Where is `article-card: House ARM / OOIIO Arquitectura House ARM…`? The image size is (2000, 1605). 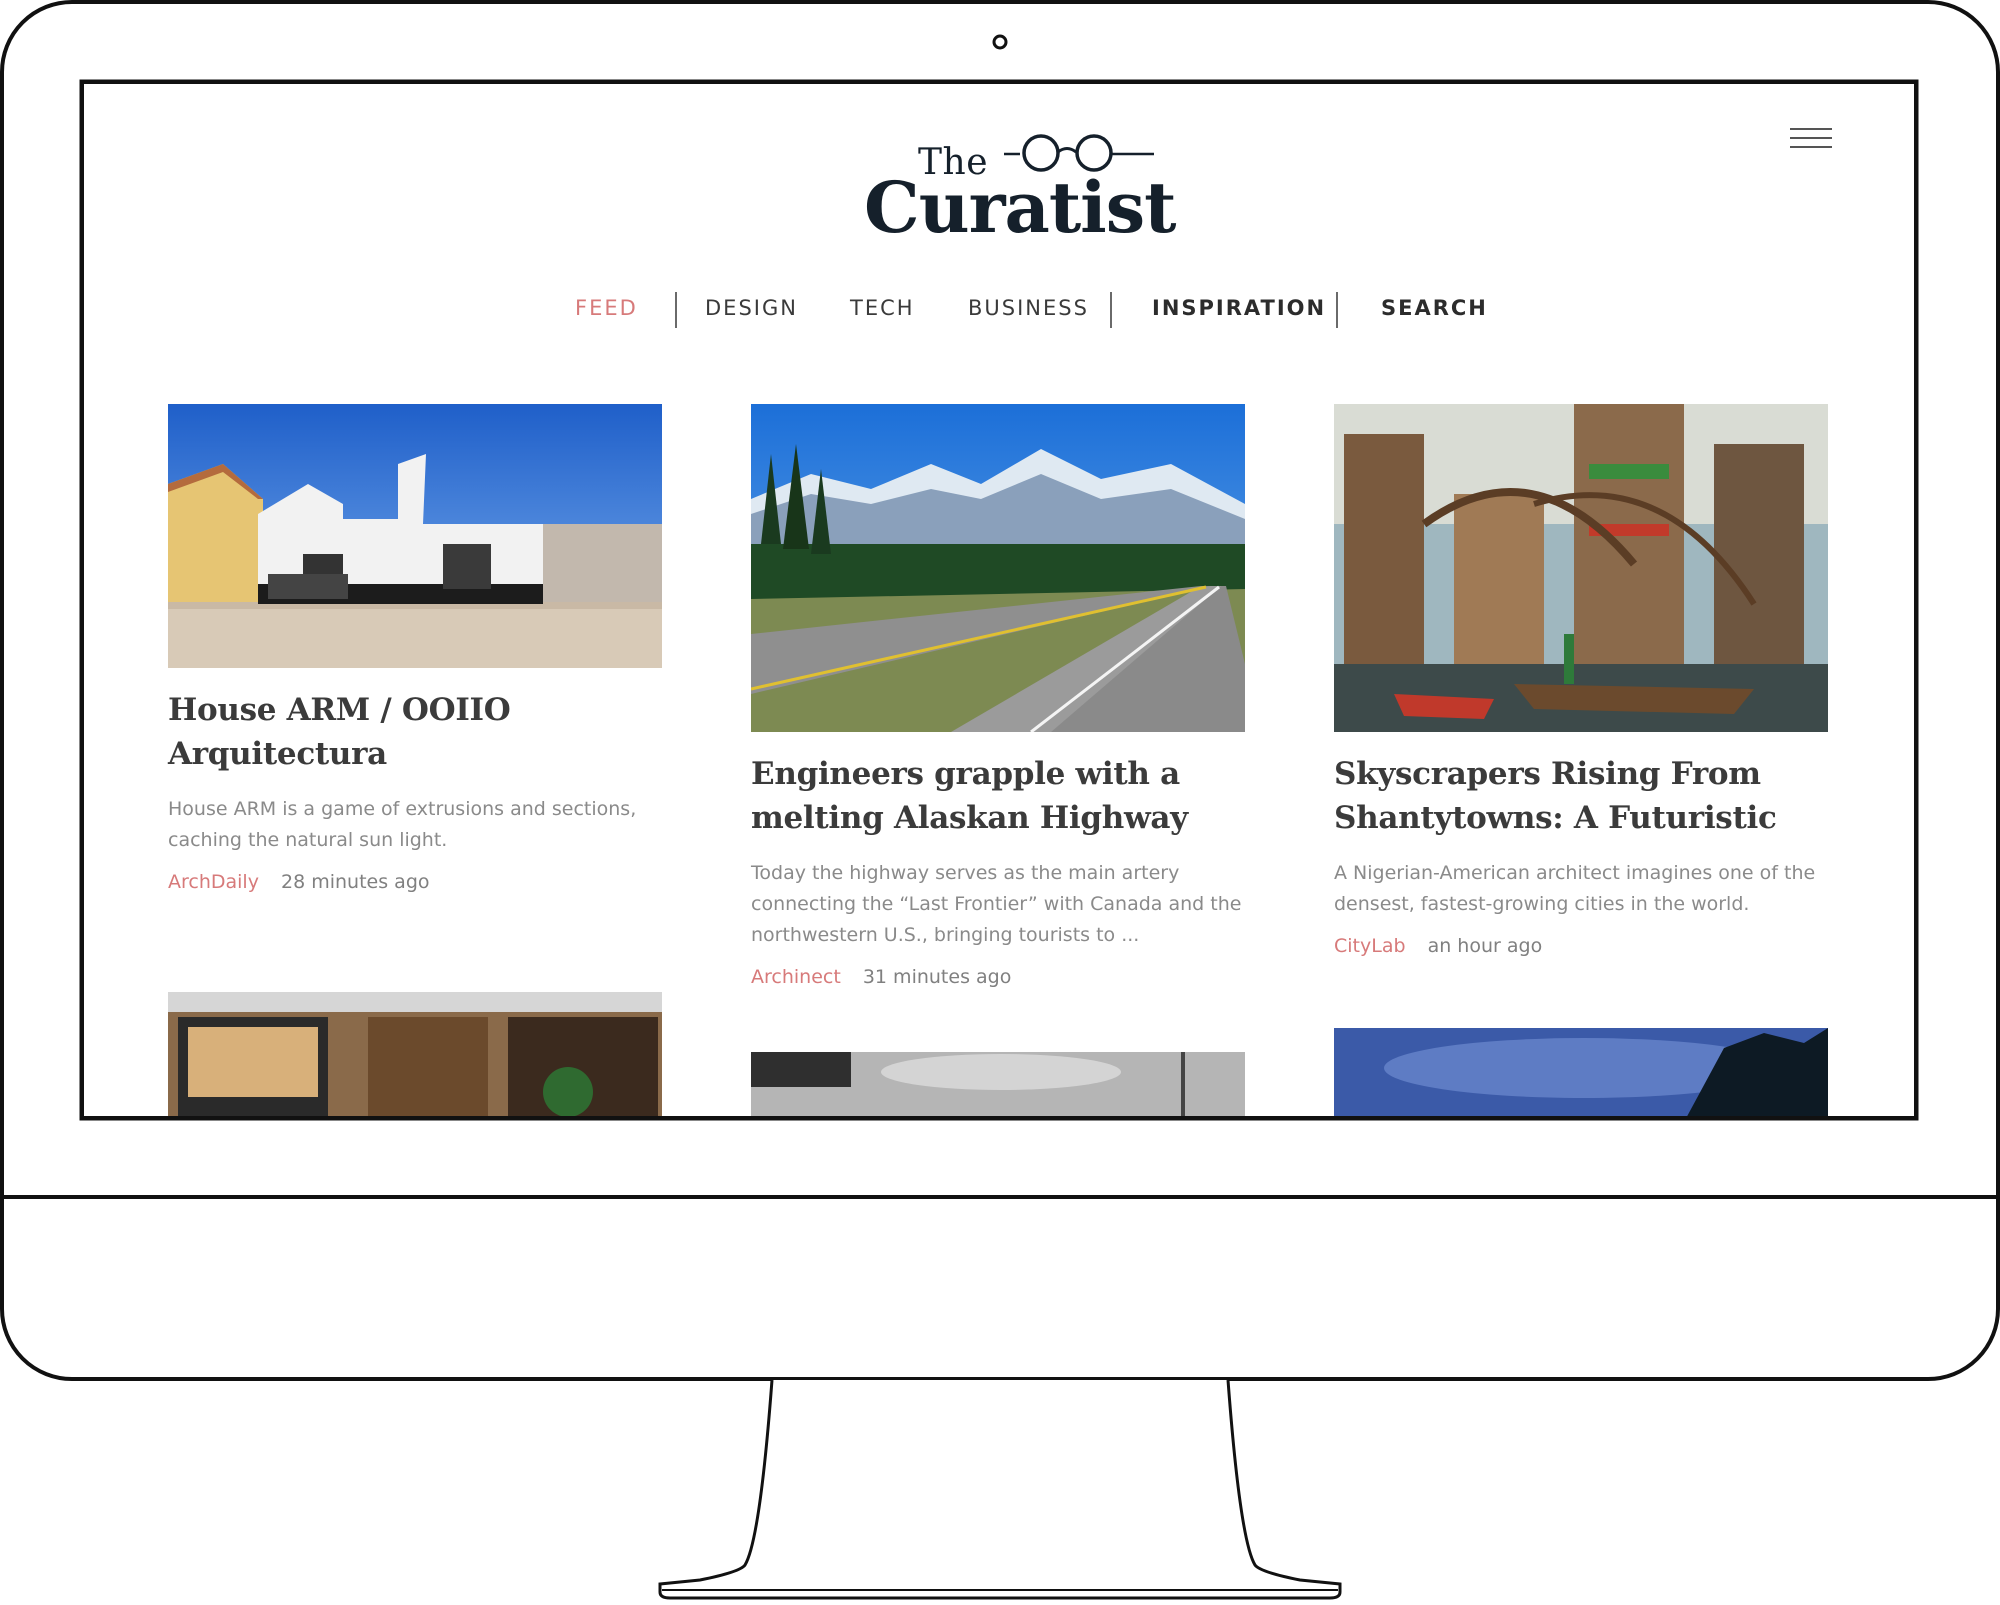
article-card: House ARM / OOIIO Arquitectura House ARM… is located at coordinates (415, 650).